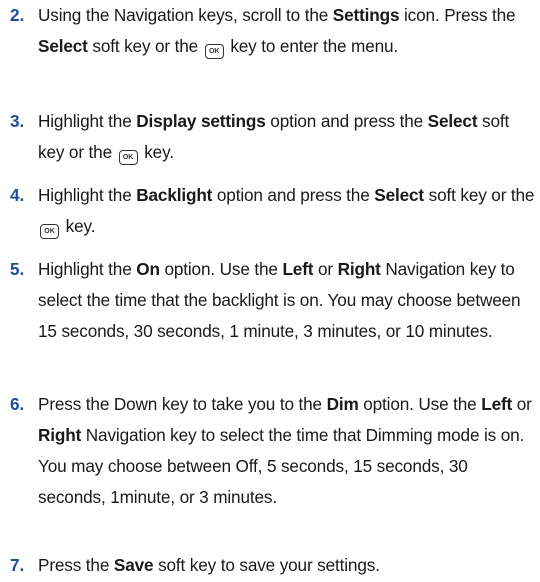 This screenshot has height=582, width=540. Describe the element at coordinates (174, 195) in the screenshot. I see `bold-term: Backlight` at that location.